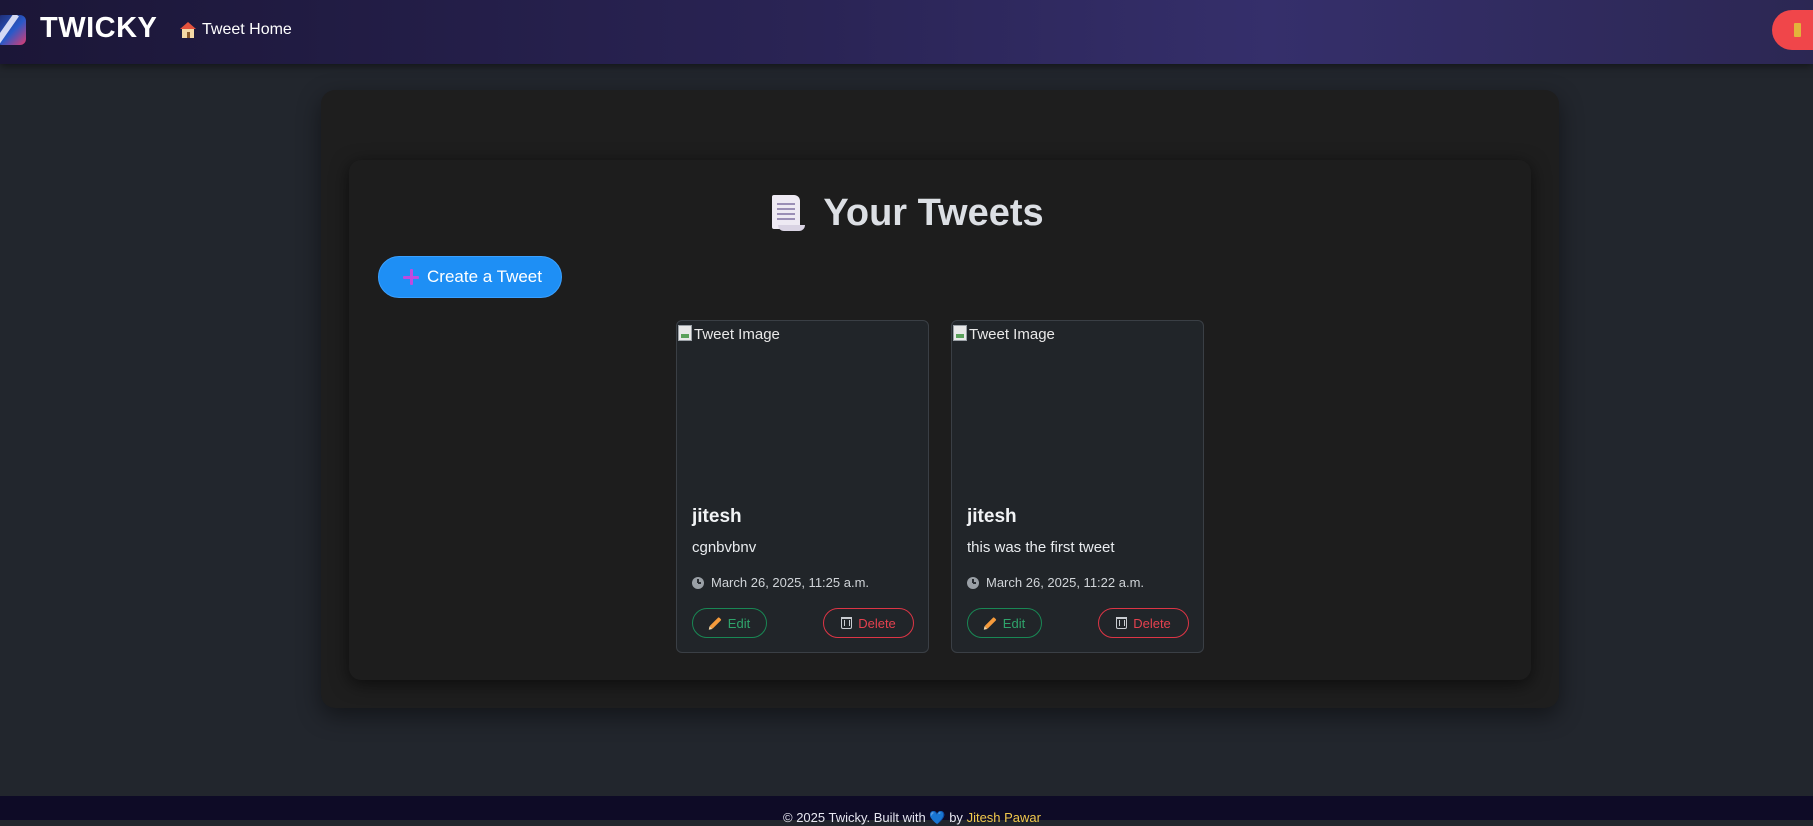  Describe the element at coordinates (787, 213) in the screenshot. I see `scroll-icon` at that location.